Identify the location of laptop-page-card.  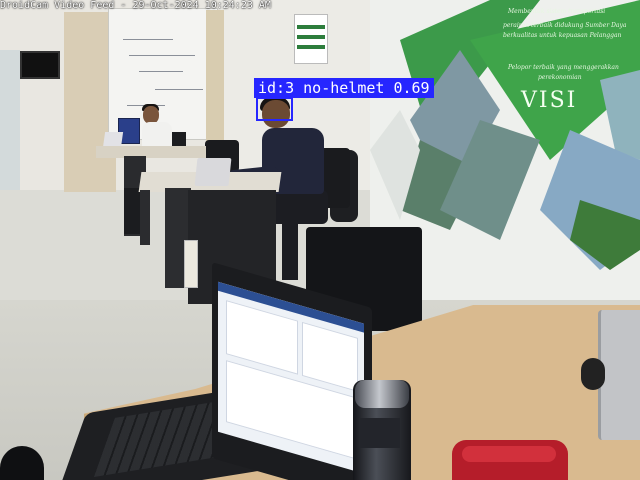
(330, 356).